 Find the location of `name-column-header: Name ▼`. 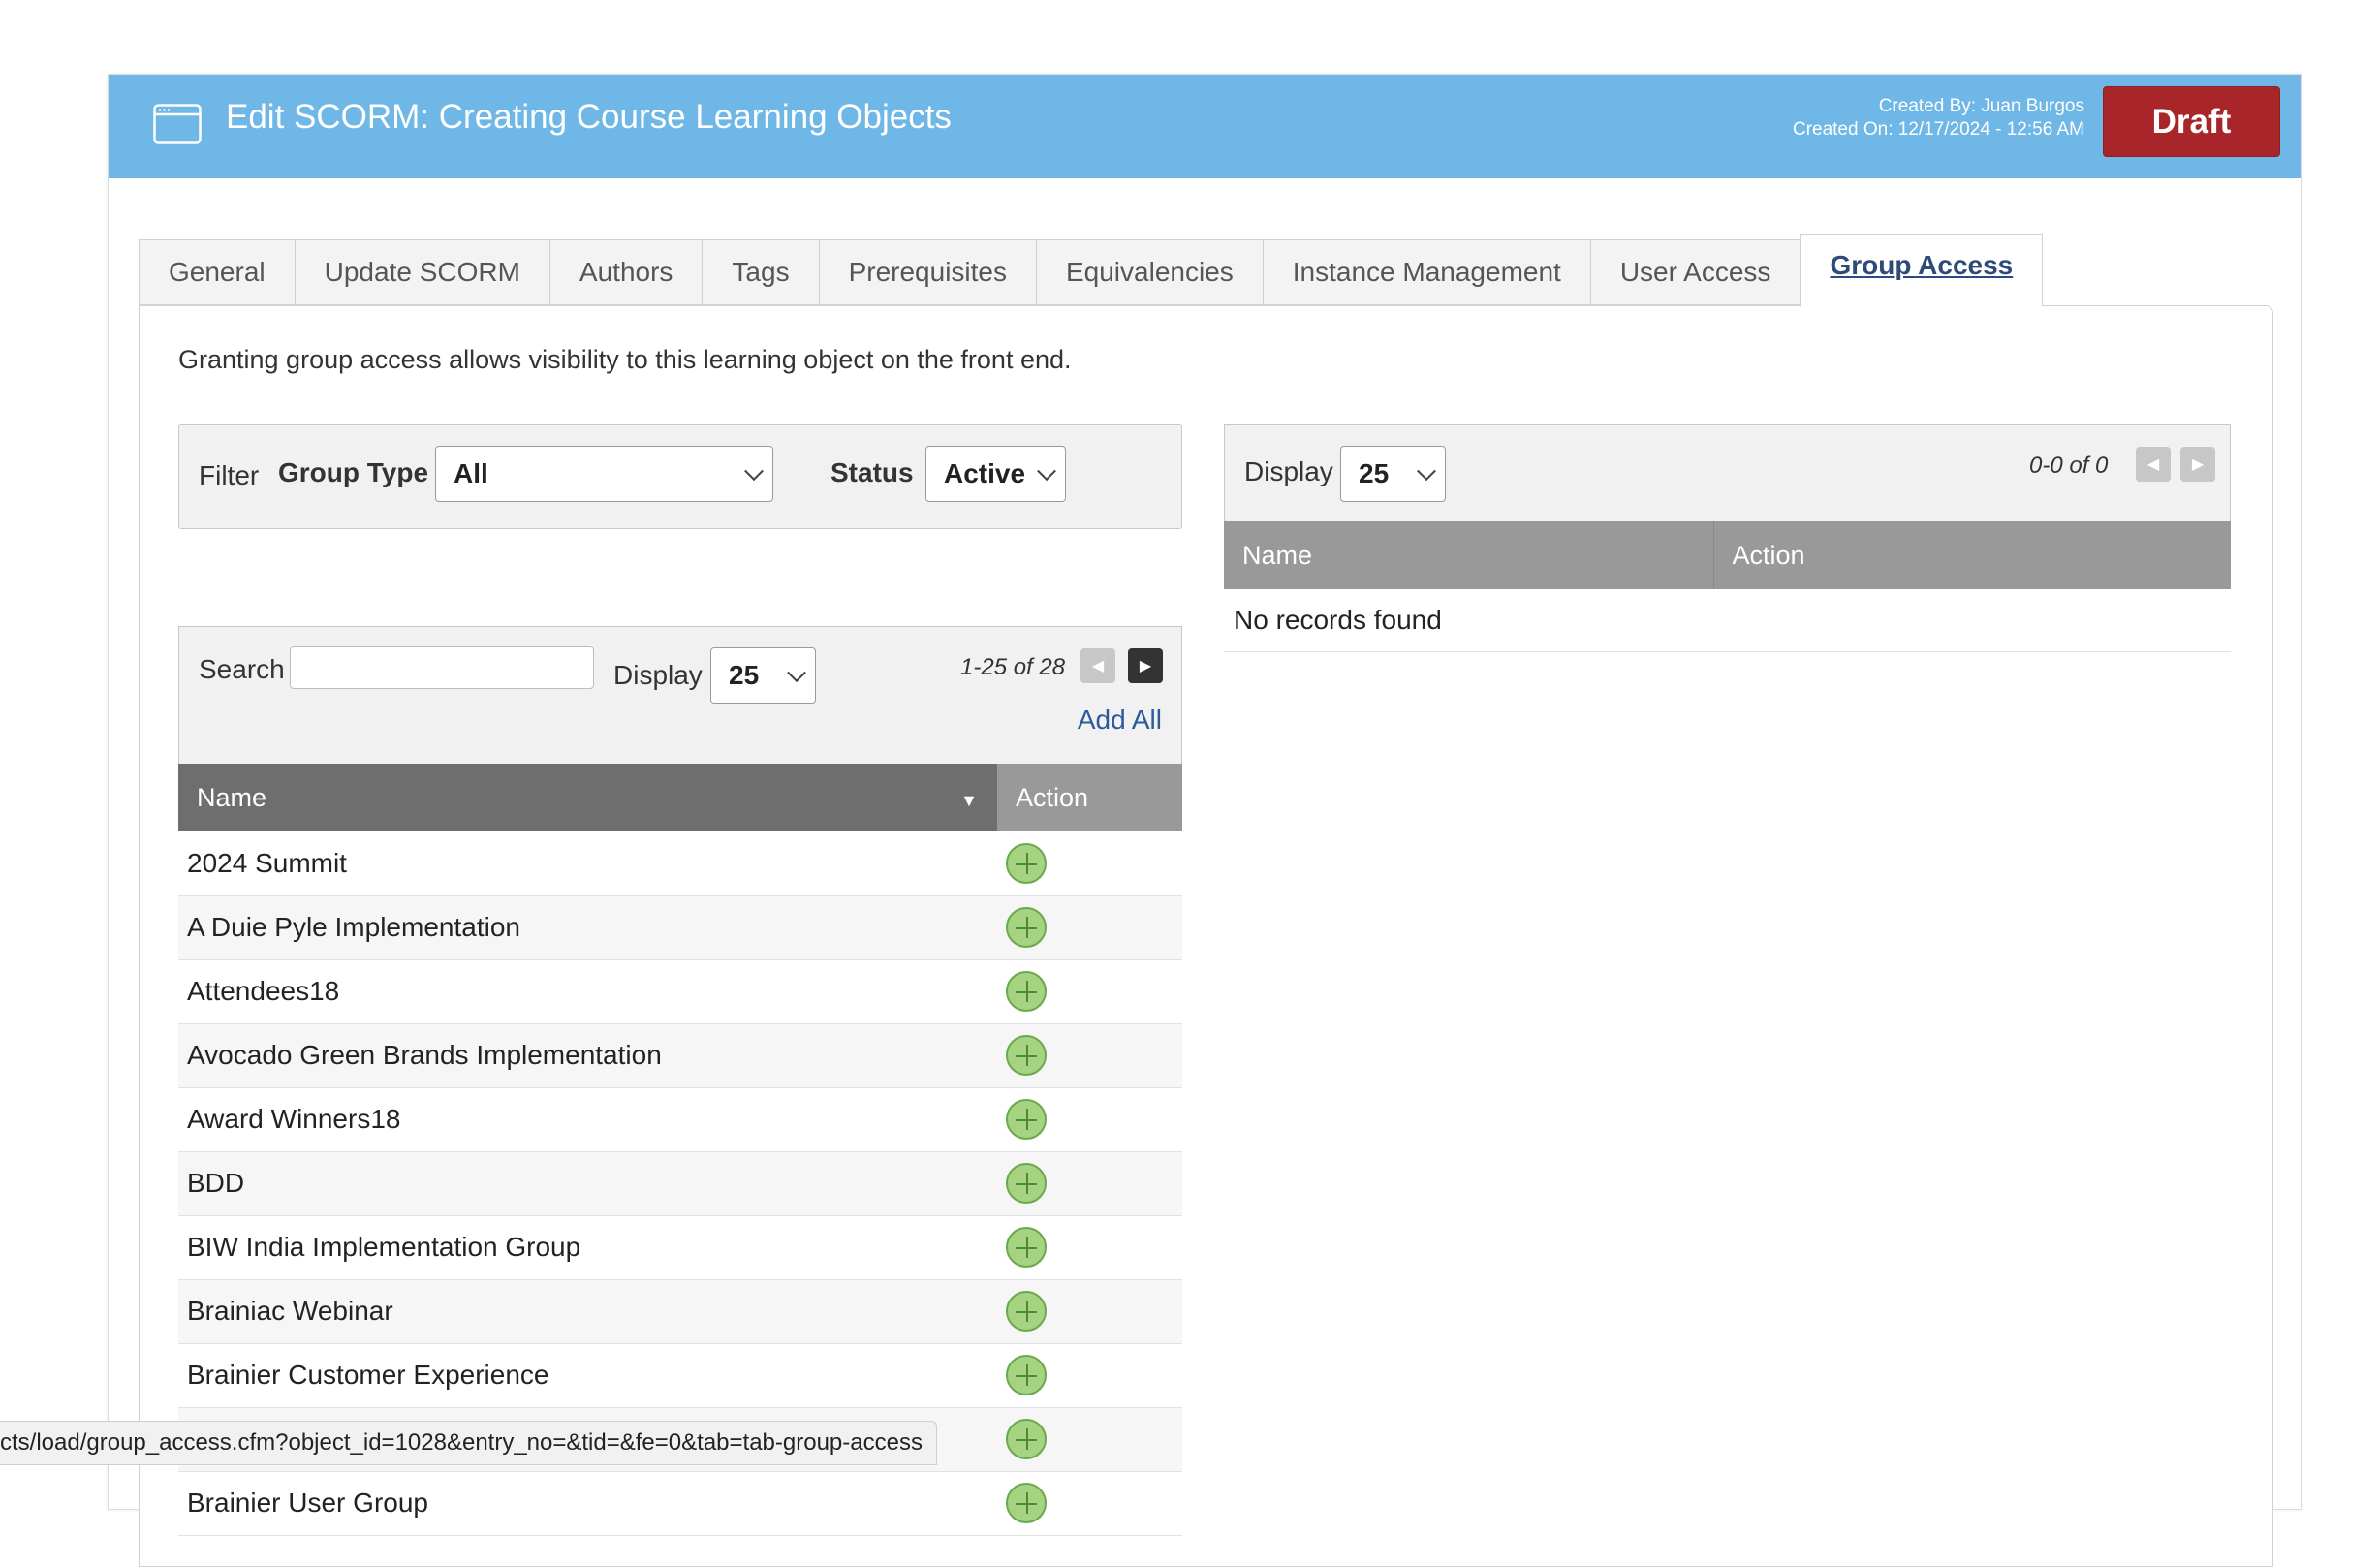

name-column-header: Name ▼ is located at coordinates (588, 797).